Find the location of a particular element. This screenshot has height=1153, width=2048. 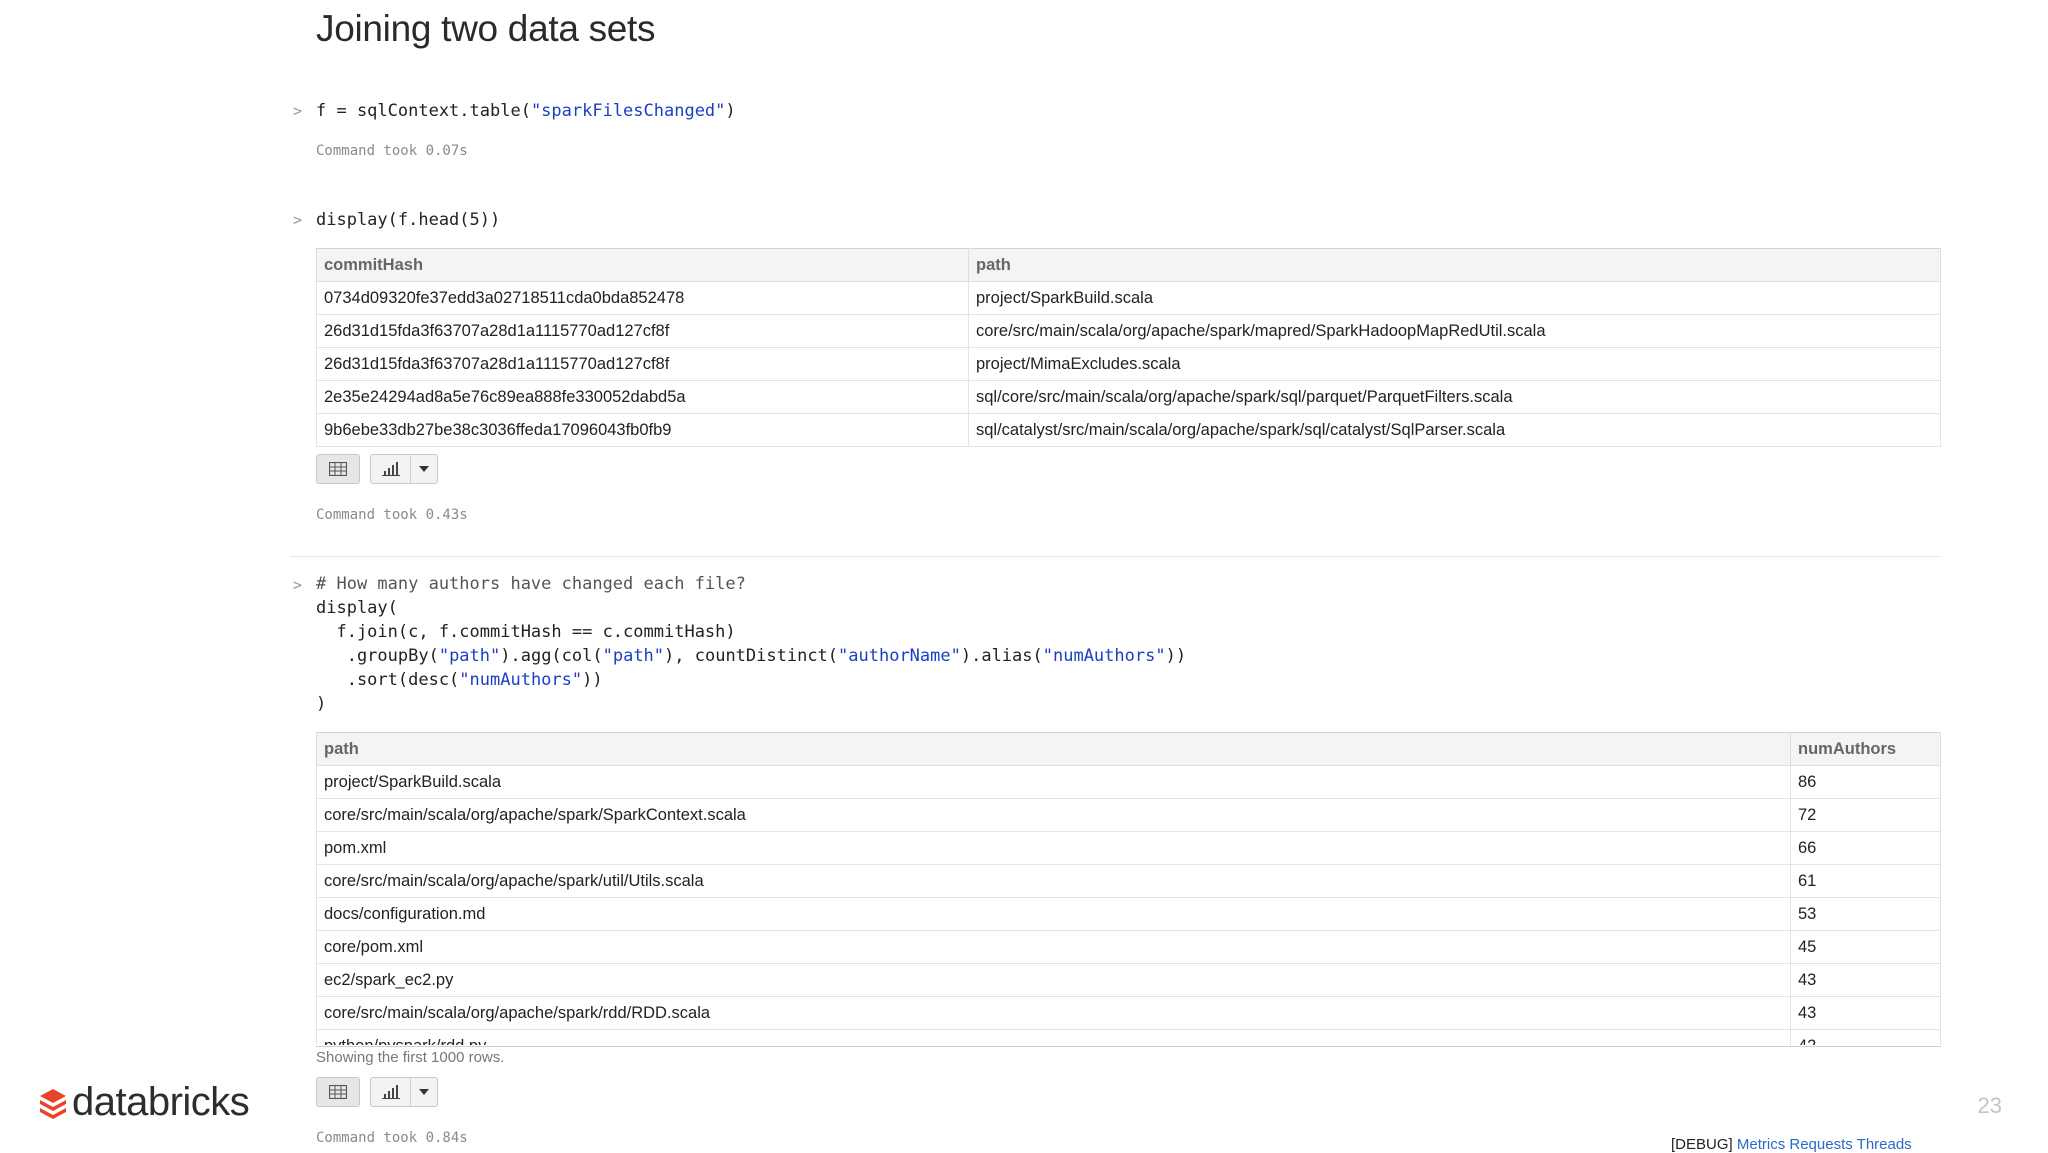

table-row: docs/configuration.md 53 is located at coordinates (1128, 914).